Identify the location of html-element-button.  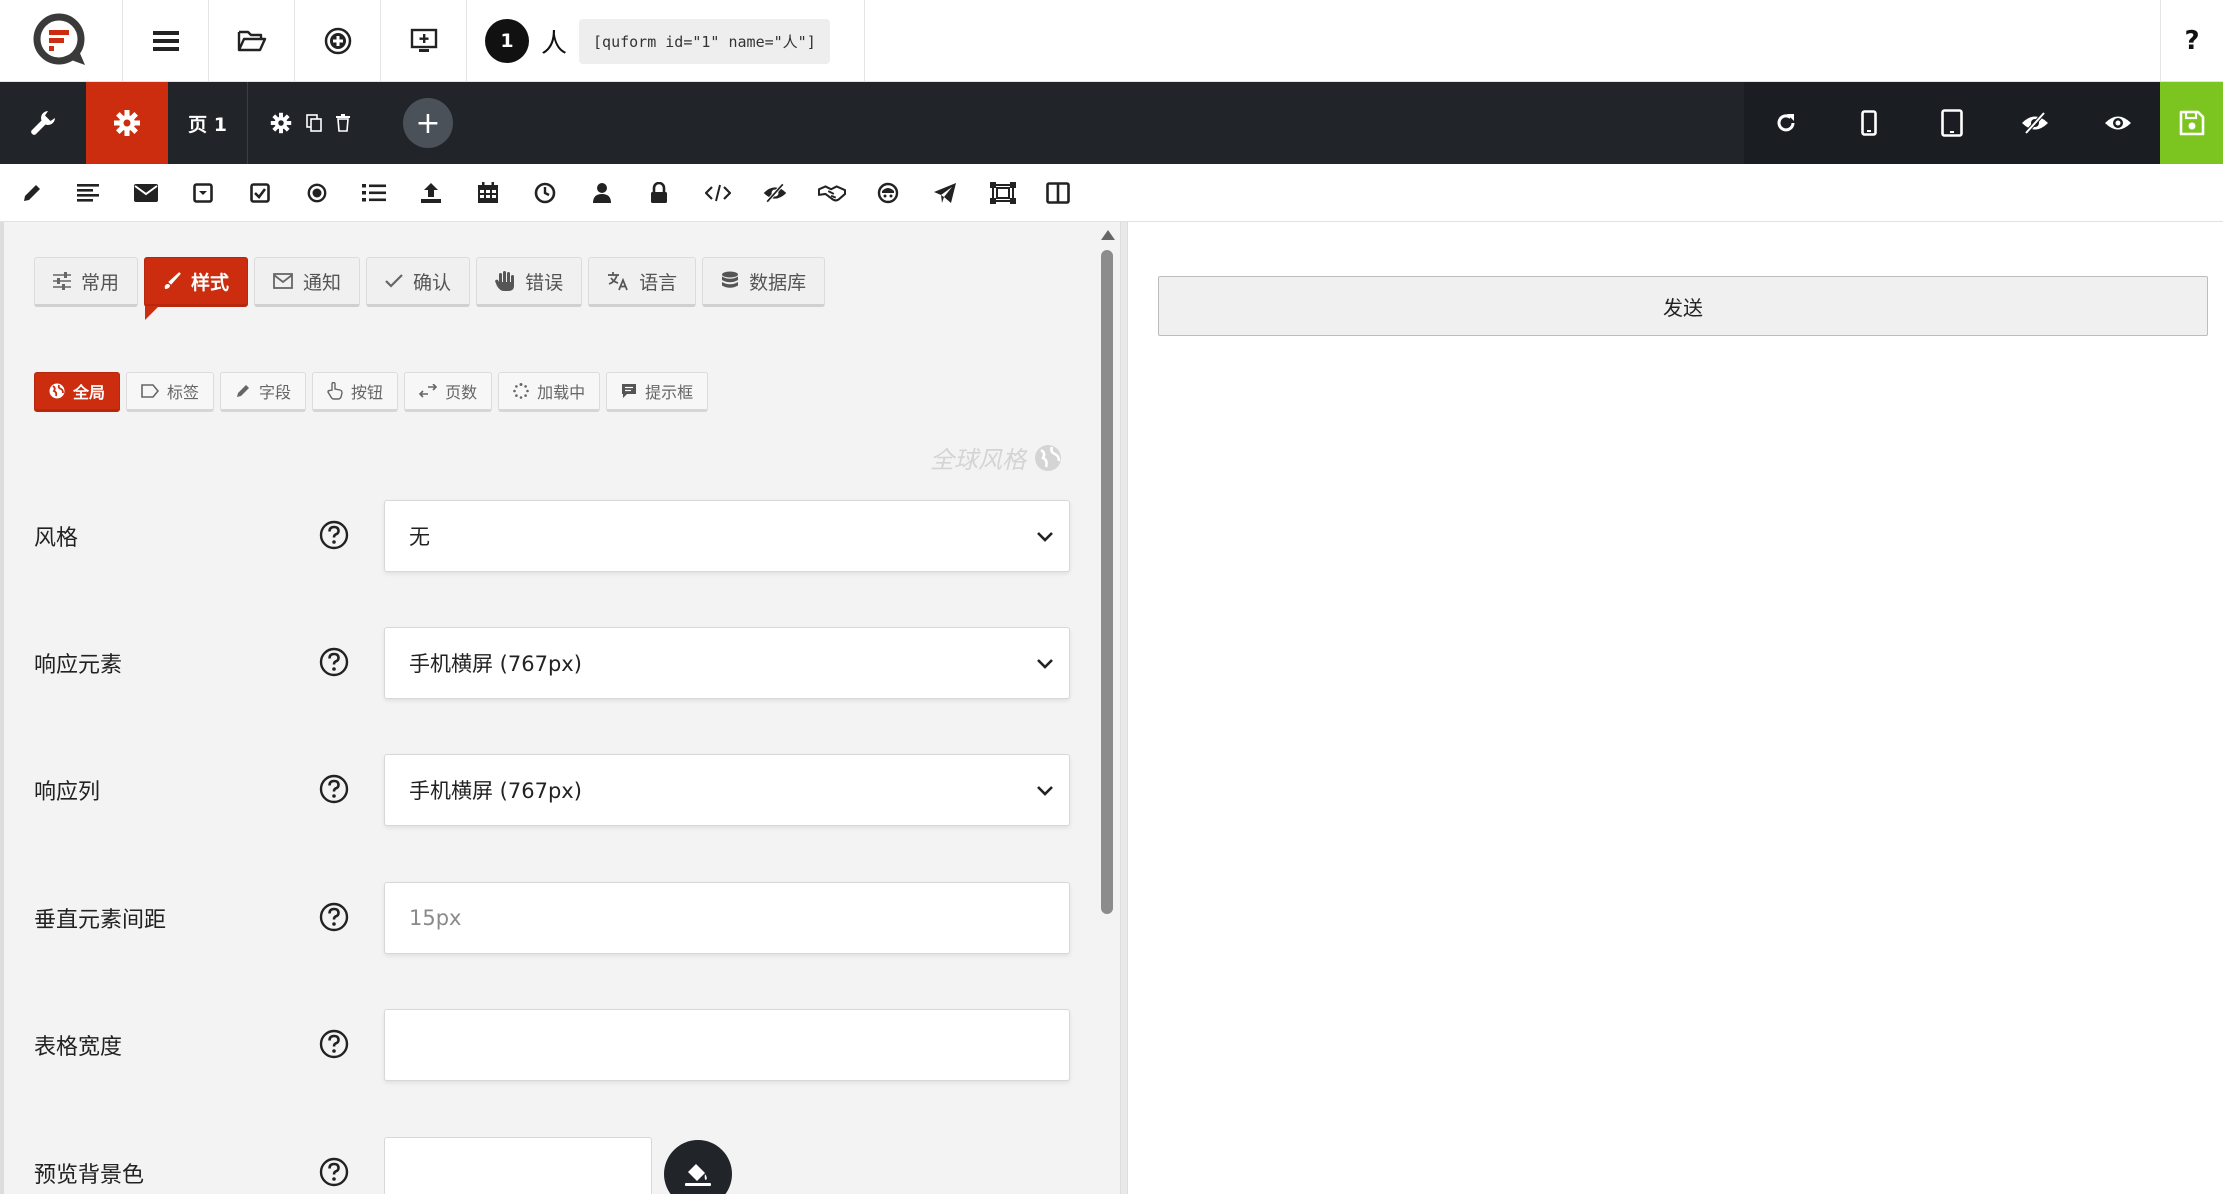
(718, 193).